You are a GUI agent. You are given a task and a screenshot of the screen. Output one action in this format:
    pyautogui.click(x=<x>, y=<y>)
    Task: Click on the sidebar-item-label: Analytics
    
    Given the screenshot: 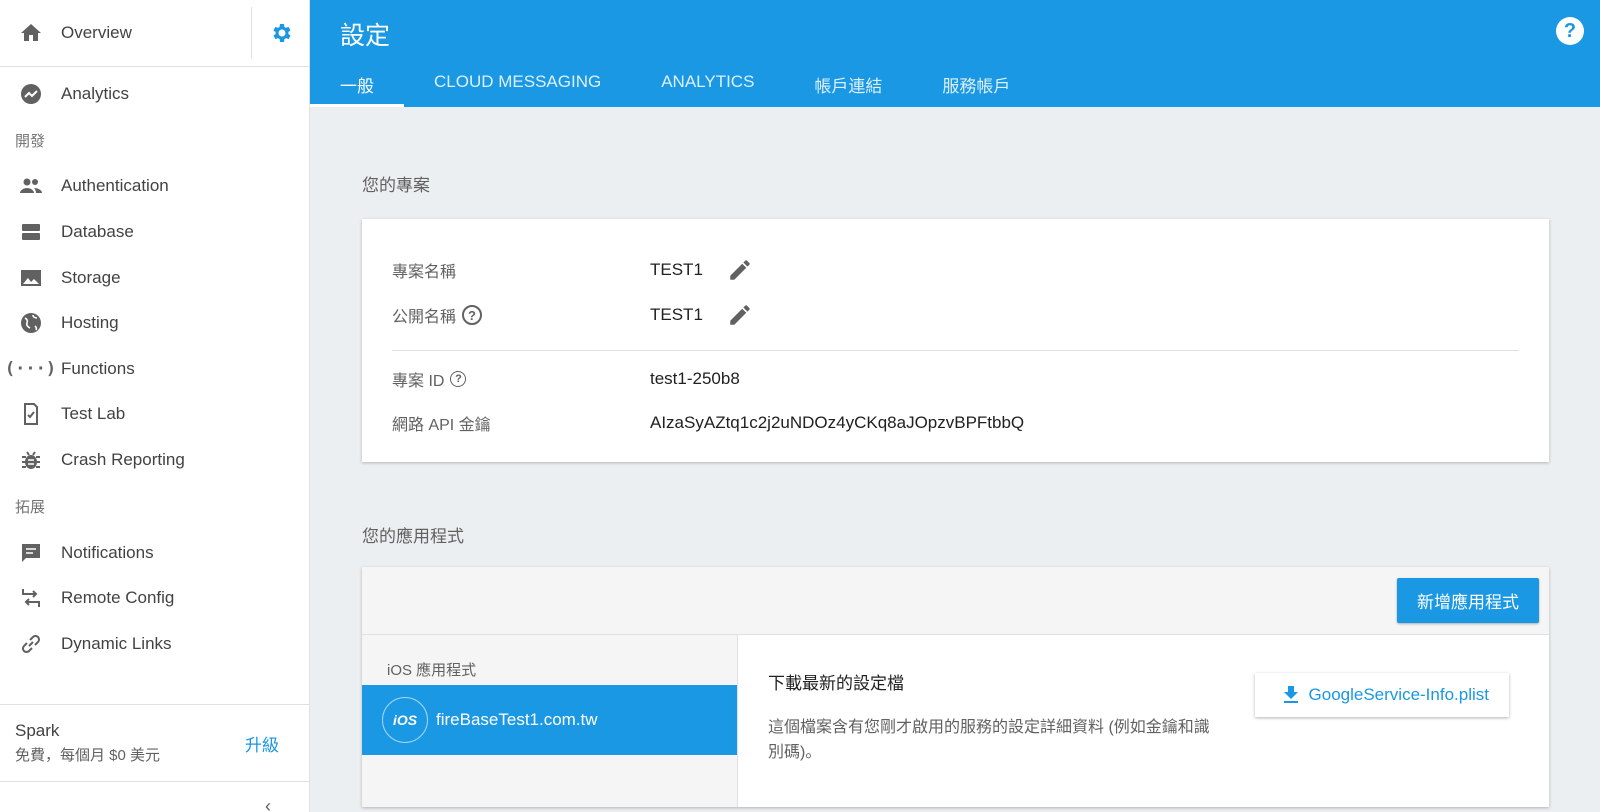 What is the action you would take?
    pyautogui.click(x=95, y=93)
    